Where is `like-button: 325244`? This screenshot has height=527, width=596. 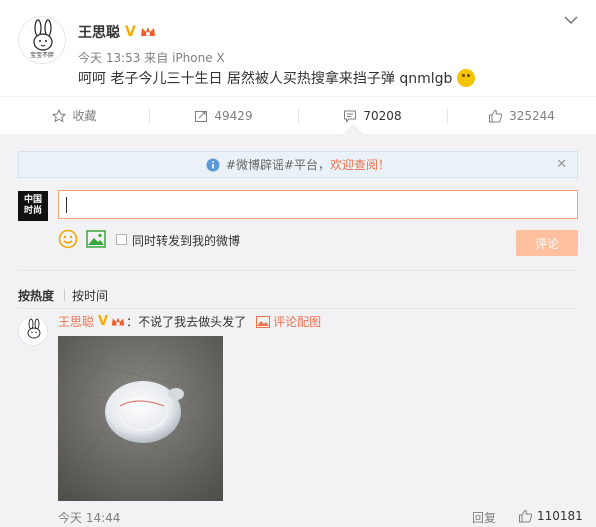 like-button: 325244 is located at coordinates (521, 115).